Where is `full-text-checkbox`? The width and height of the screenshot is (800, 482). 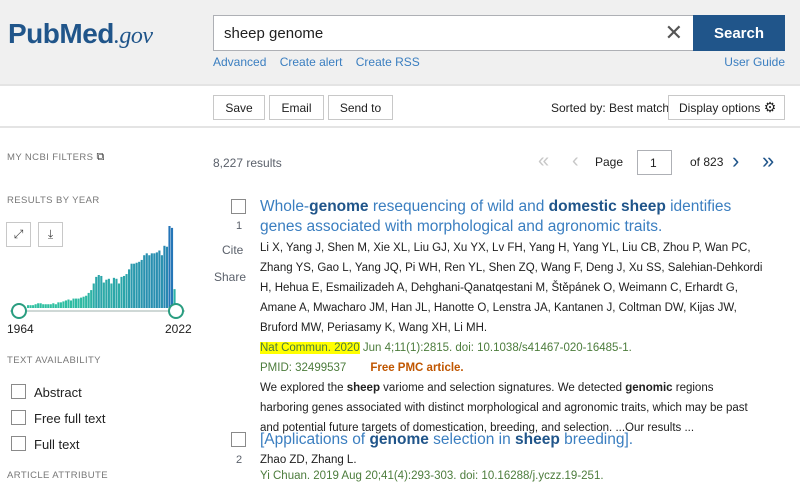
full-text-checkbox is located at coordinates (18, 443).